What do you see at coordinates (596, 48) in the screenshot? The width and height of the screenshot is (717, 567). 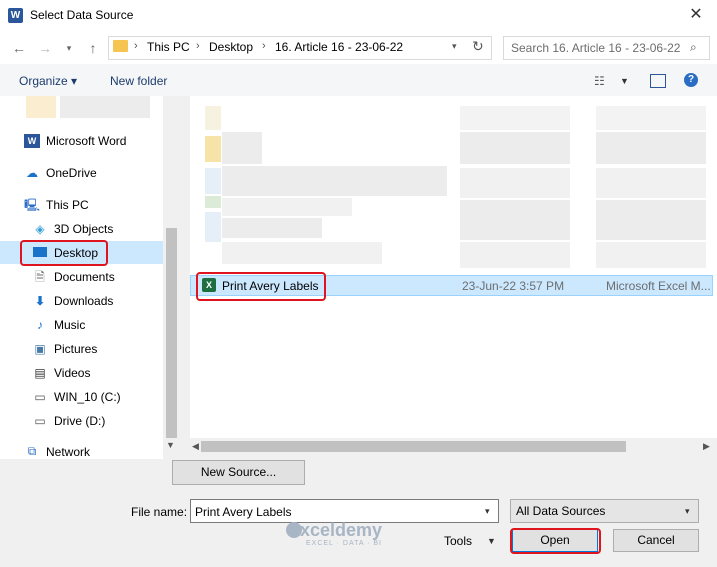 I see `search-placeholder: Search 16. Article 16 - 23-06-22` at bounding box center [596, 48].